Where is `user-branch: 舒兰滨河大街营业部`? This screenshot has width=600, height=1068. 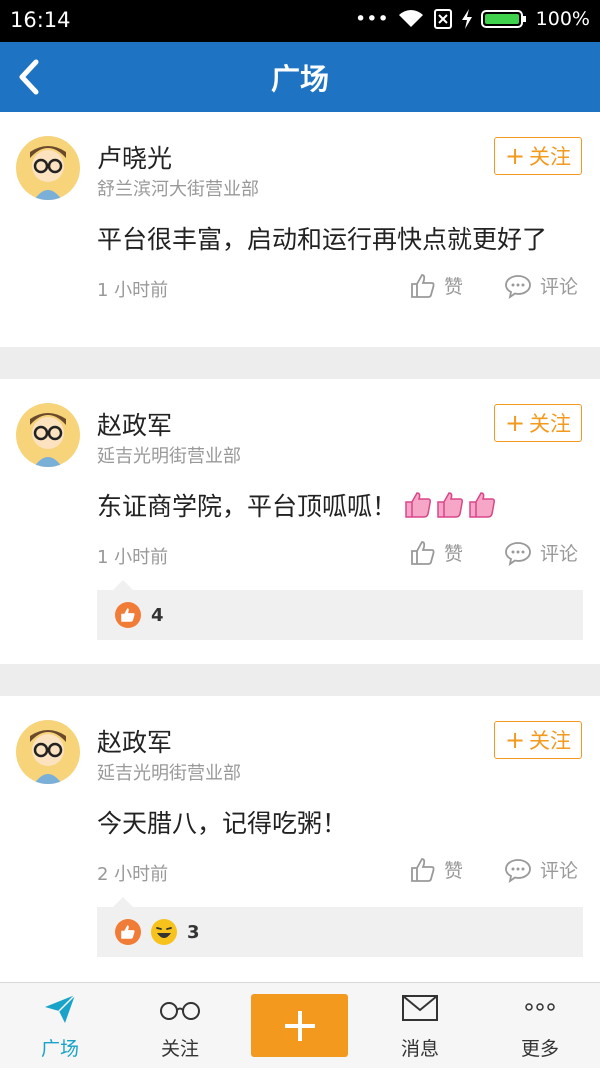 user-branch: 舒兰滨河大街营业部 is located at coordinates (178, 189).